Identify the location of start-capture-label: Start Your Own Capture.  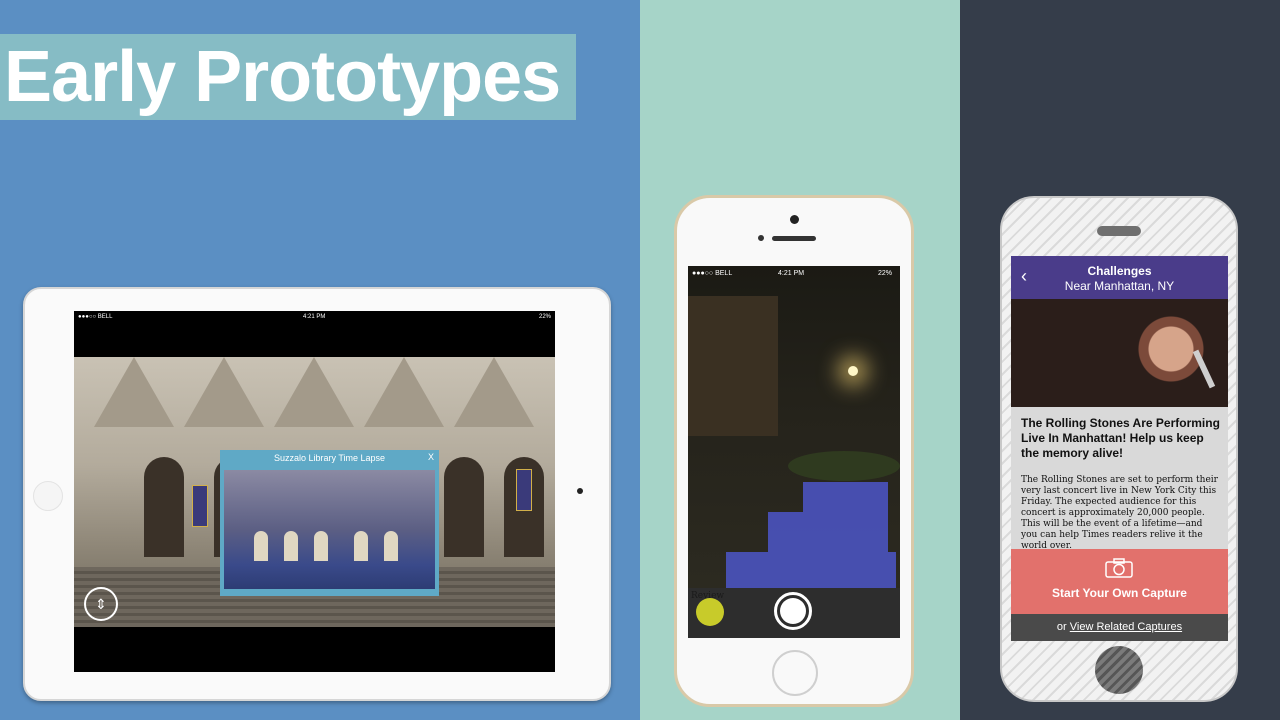
(1119, 593).